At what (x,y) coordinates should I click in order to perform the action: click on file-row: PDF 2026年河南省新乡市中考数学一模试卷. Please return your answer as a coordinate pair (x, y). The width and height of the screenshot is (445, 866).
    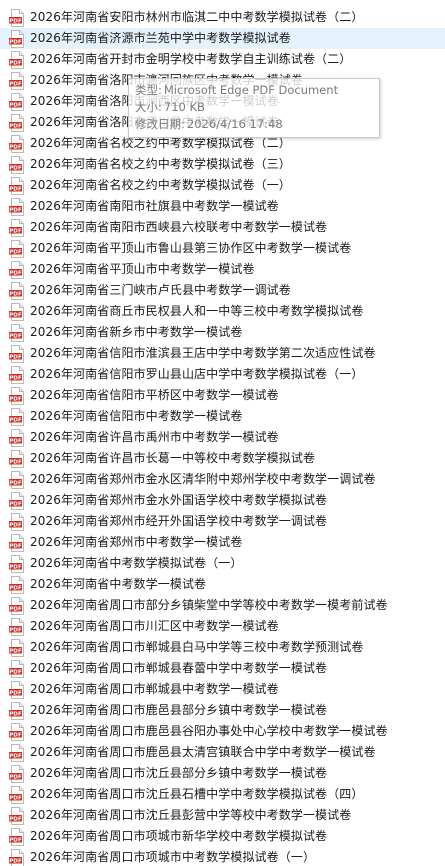
    Looking at the image, I should click on (222, 332).